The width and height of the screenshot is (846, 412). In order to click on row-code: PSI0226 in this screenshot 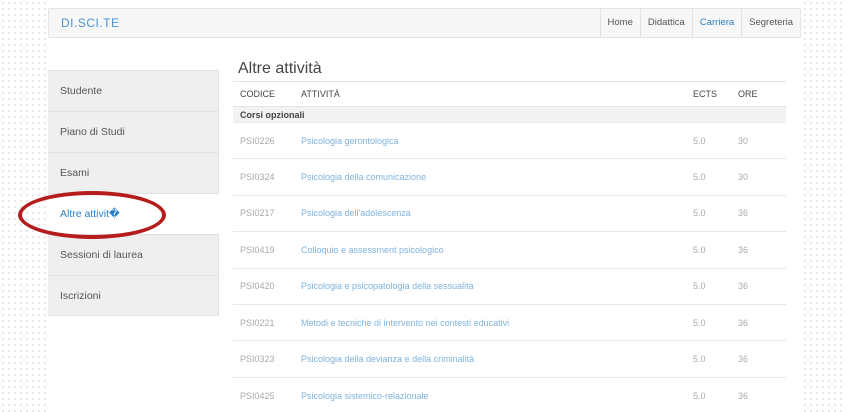, I will do `click(267, 140)`.